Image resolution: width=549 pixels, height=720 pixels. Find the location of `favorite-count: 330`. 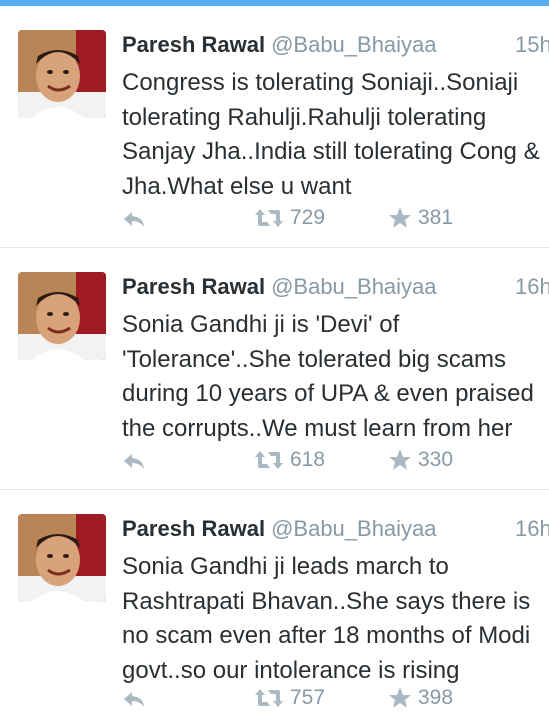

favorite-count: 330 is located at coordinates (436, 459).